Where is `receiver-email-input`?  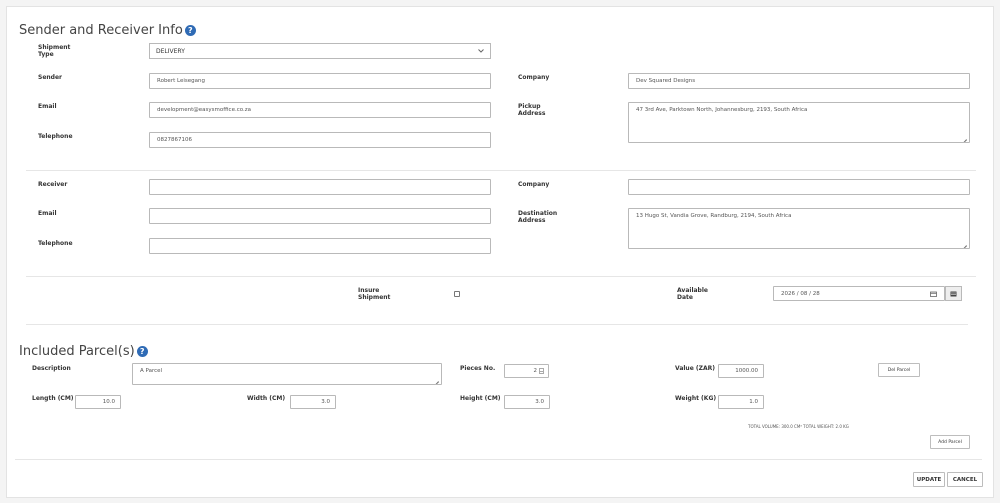 receiver-email-input is located at coordinates (320, 216).